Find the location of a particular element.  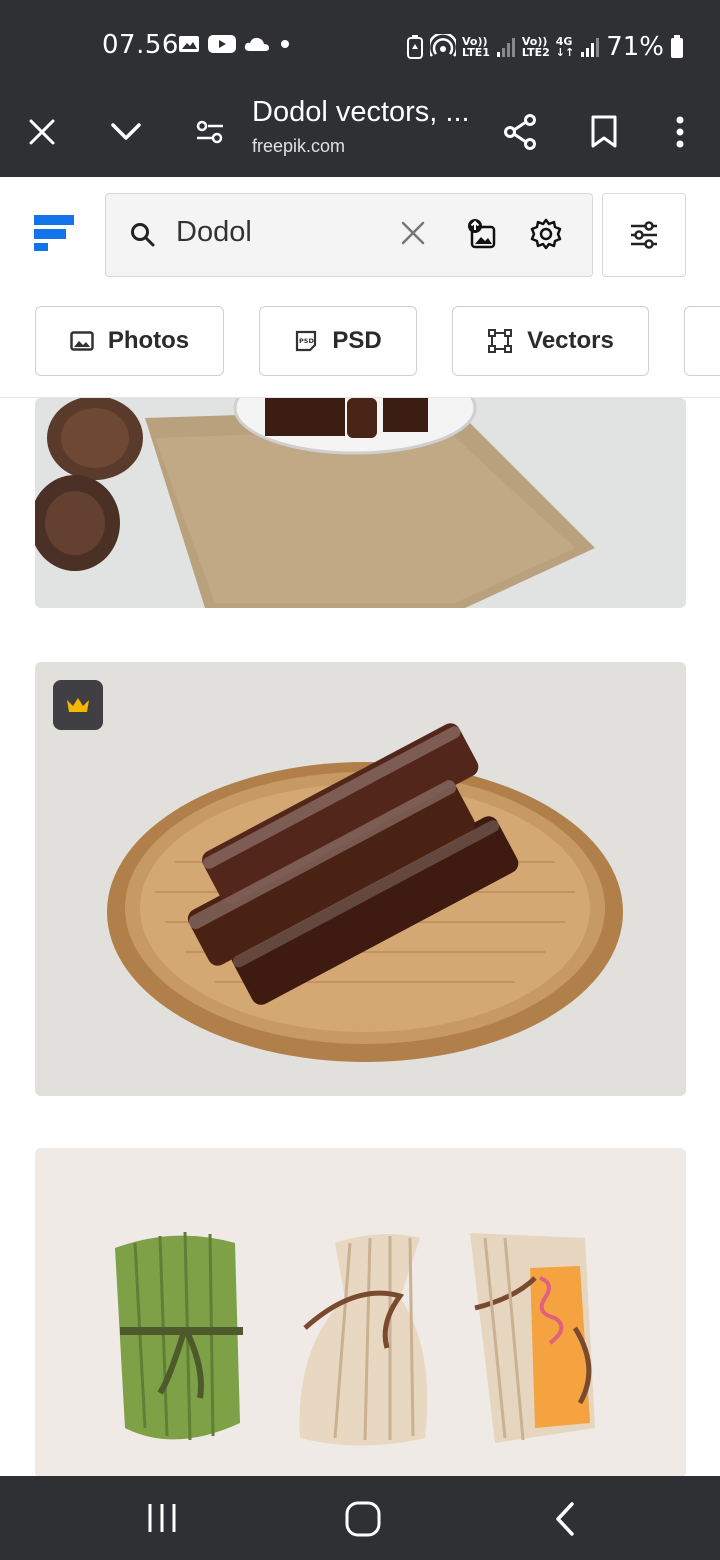

dot-icon is located at coordinates (285, 44).